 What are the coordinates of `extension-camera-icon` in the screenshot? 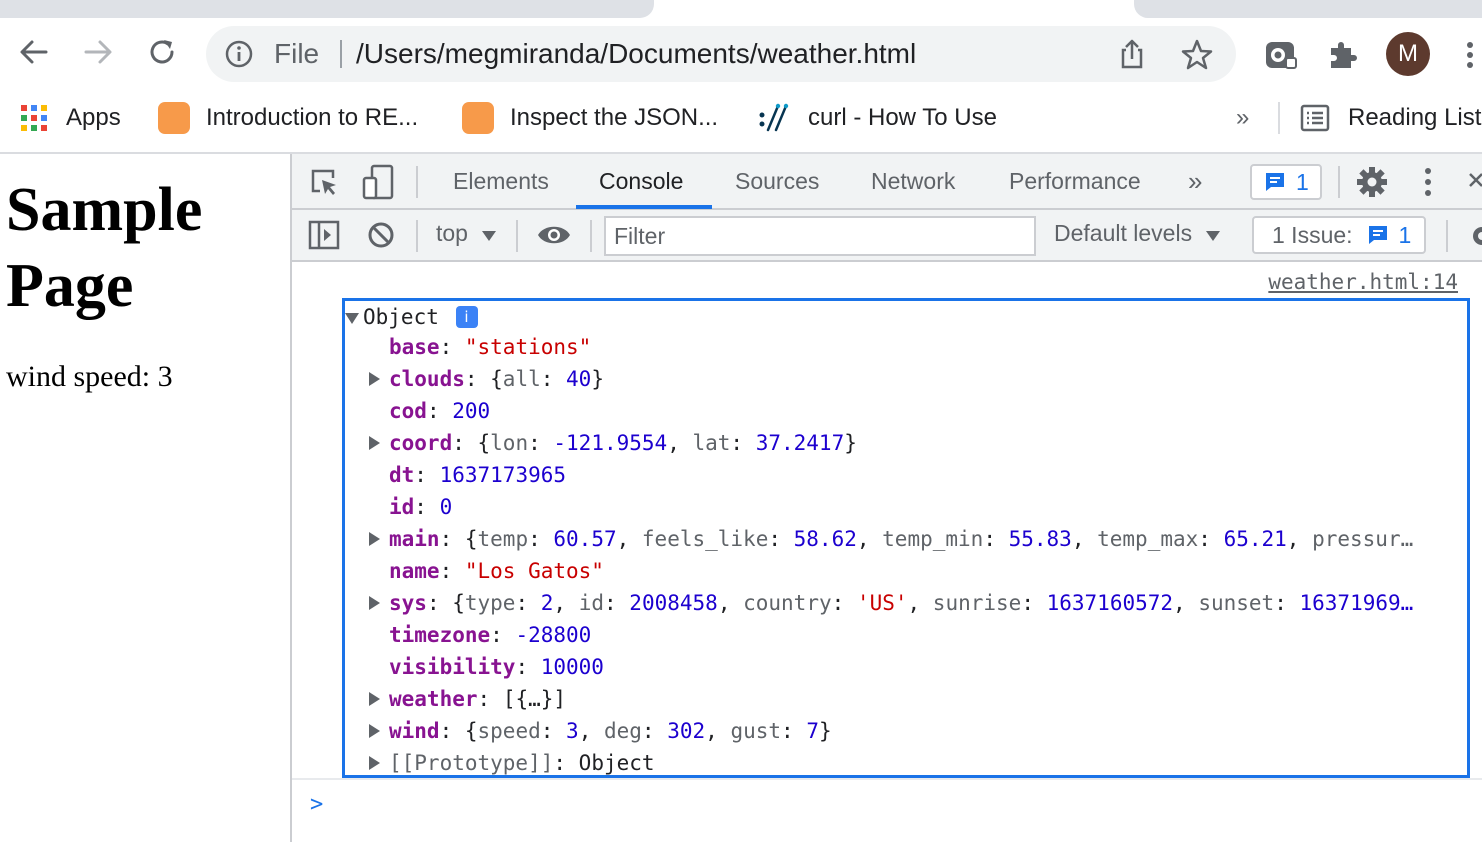 It's located at (1281, 55).